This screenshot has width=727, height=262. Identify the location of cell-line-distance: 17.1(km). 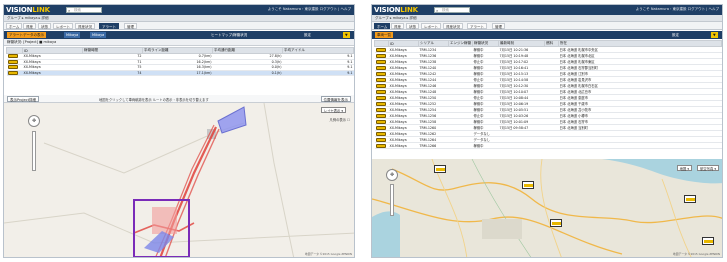
(177, 73).